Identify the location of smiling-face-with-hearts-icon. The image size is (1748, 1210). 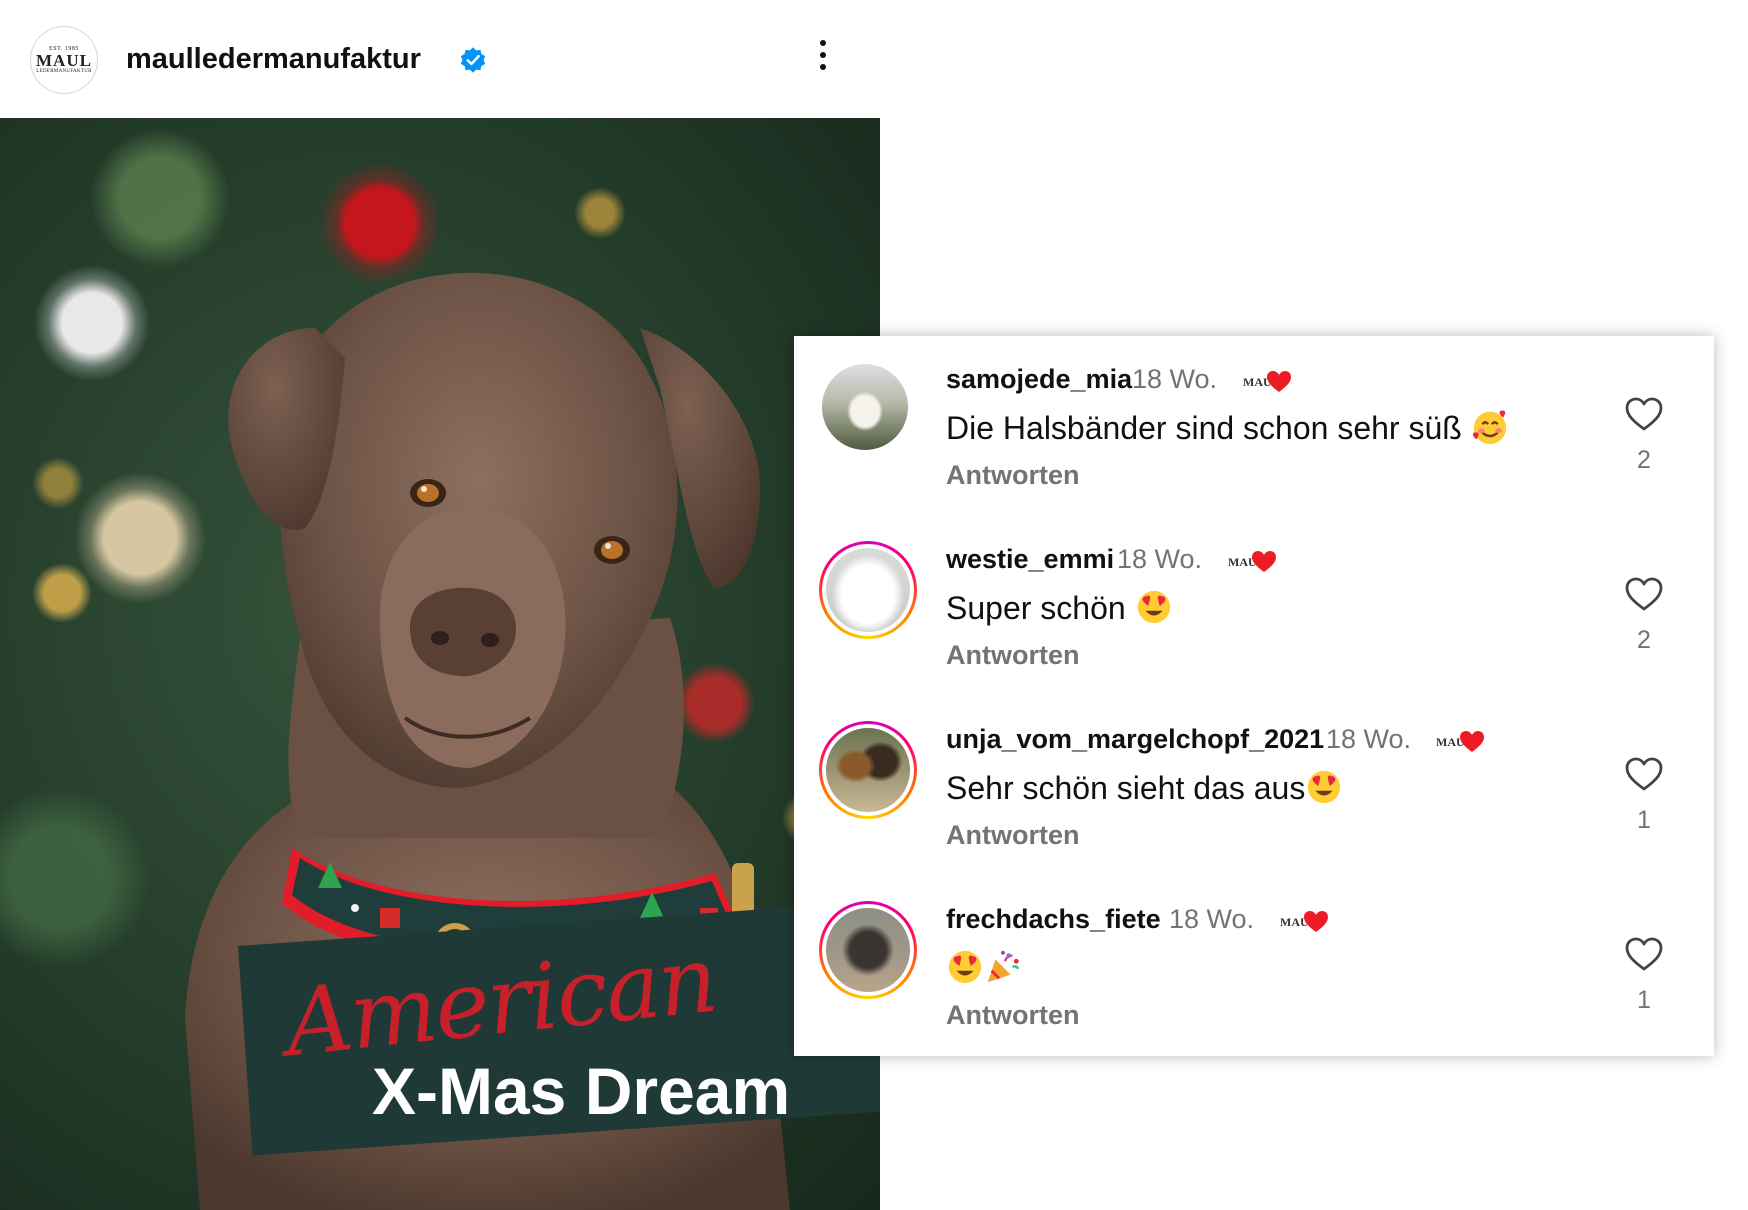
(1489, 427).